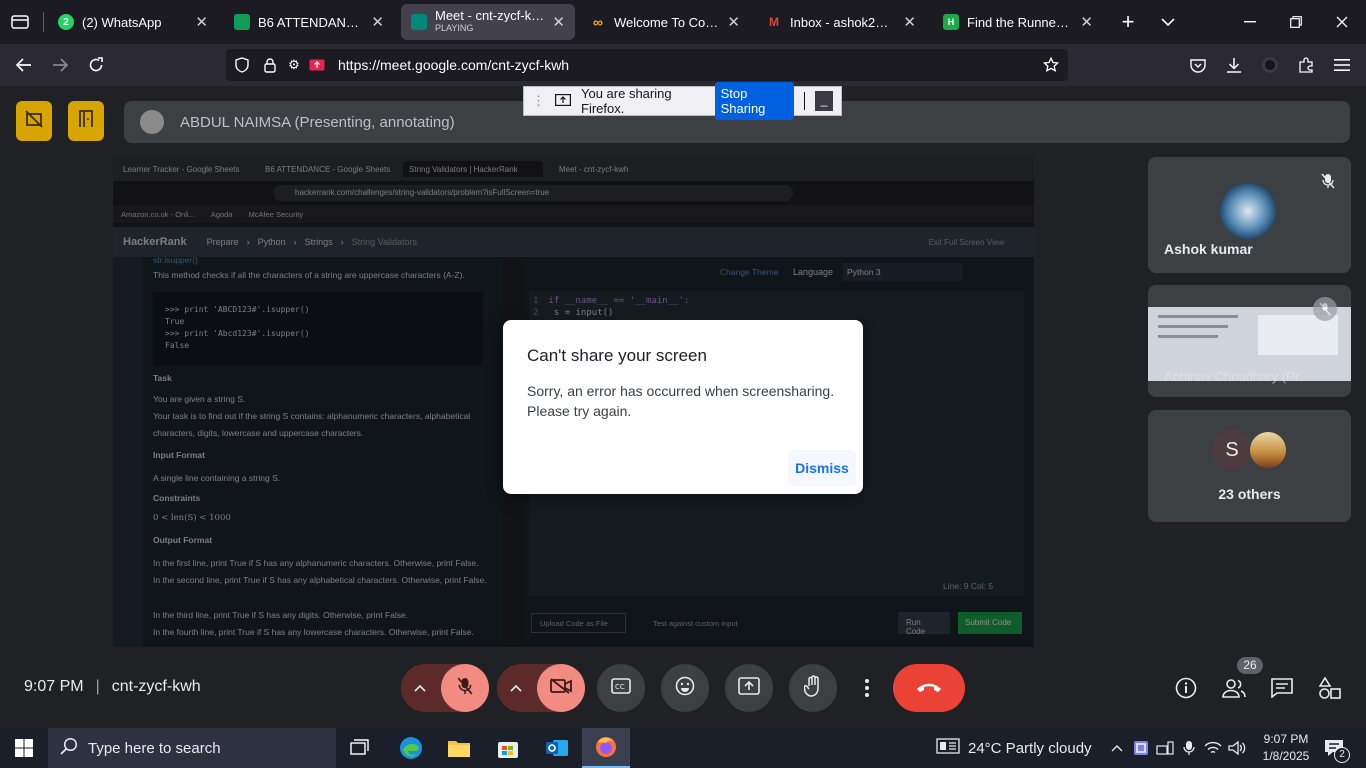 Image resolution: width=1366 pixels, height=768 pixels. I want to click on firefox-view-icon, so click(20, 22).